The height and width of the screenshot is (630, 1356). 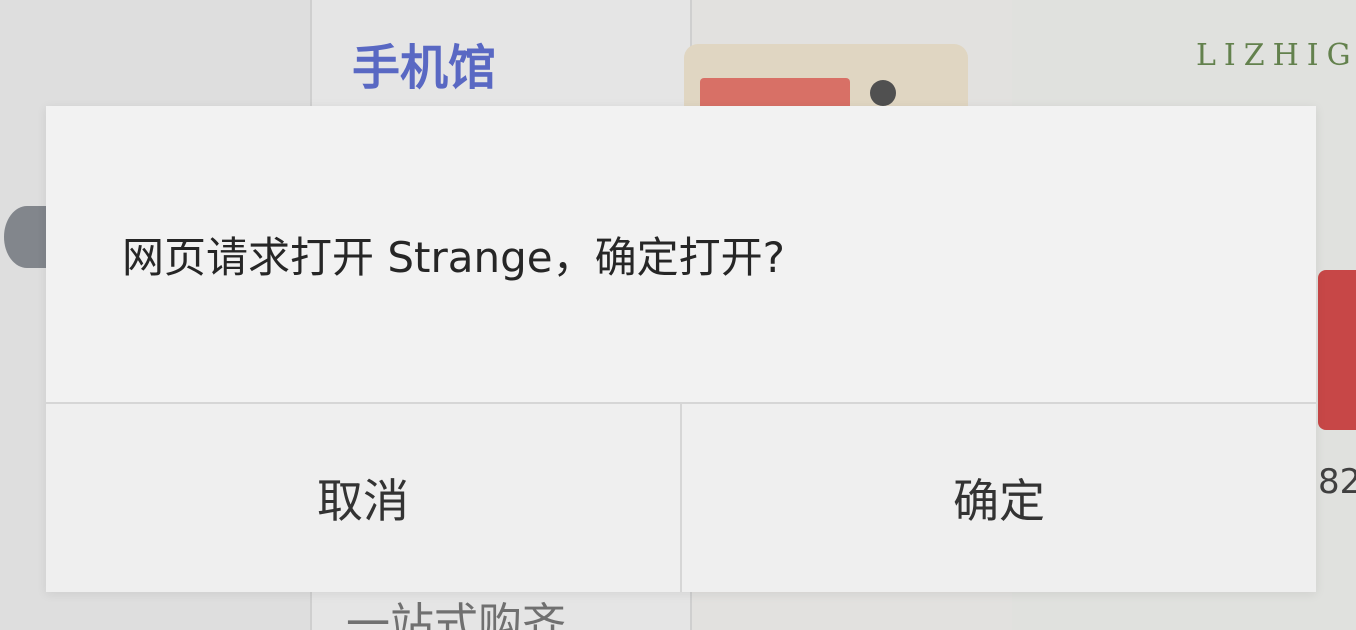 I want to click on dialog-message: 网页请求打开 Strange，确定打开?, so click(x=453, y=257).